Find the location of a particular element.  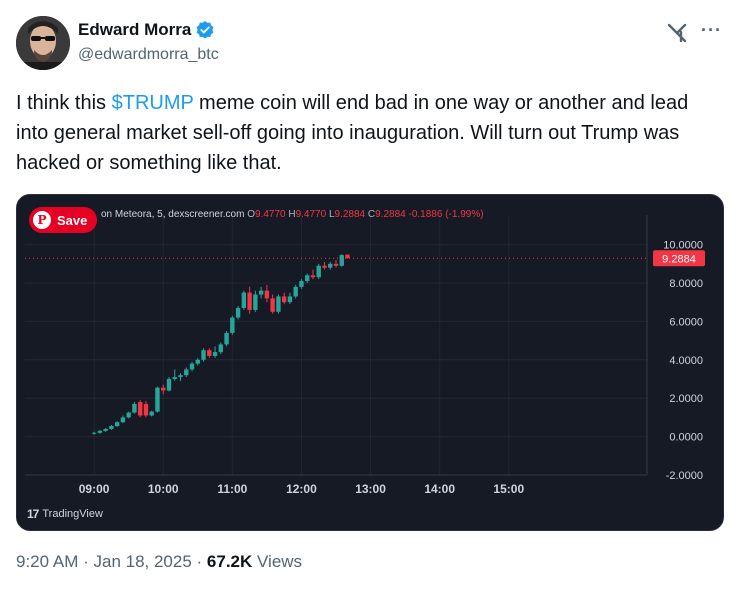

x-tick-label: 09:00 is located at coordinates (94, 489).